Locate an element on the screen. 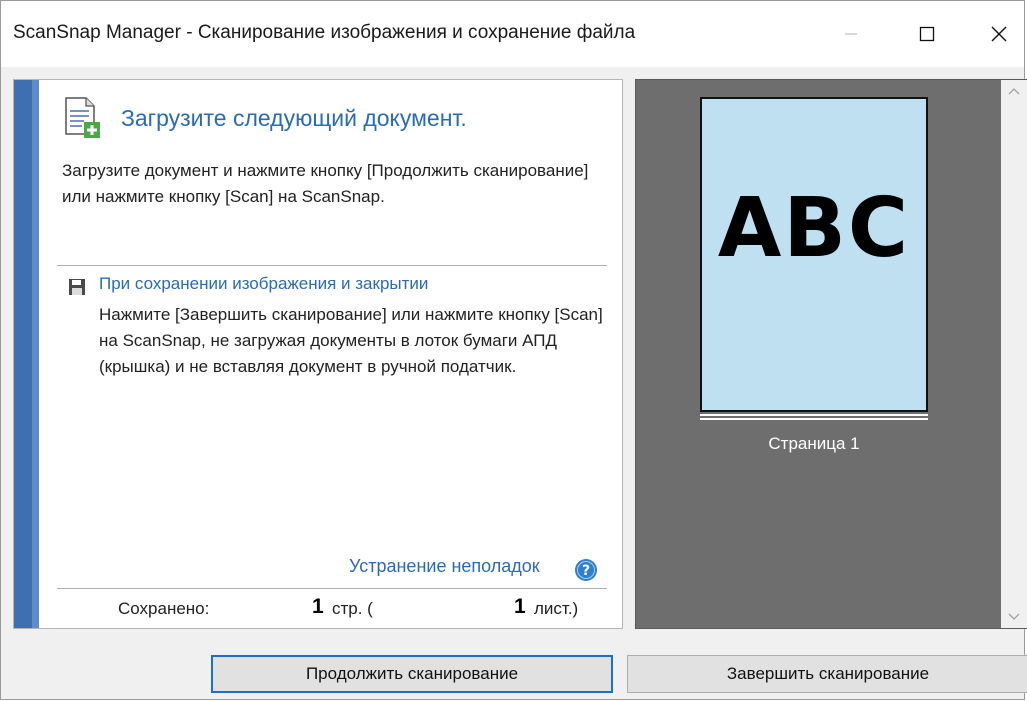 This screenshot has width=1027, height=702. saved-sheets-count: 1 is located at coordinates (520, 606).